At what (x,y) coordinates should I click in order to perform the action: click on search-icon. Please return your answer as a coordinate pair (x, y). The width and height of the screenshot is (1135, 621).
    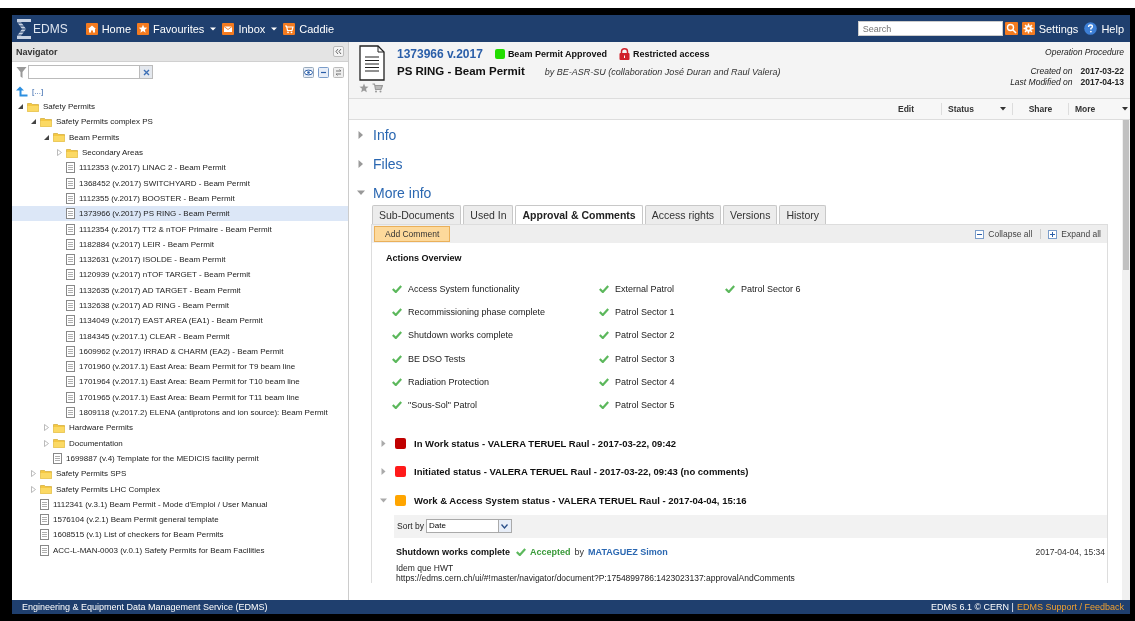
    Looking at the image, I should click on (1011, 28).